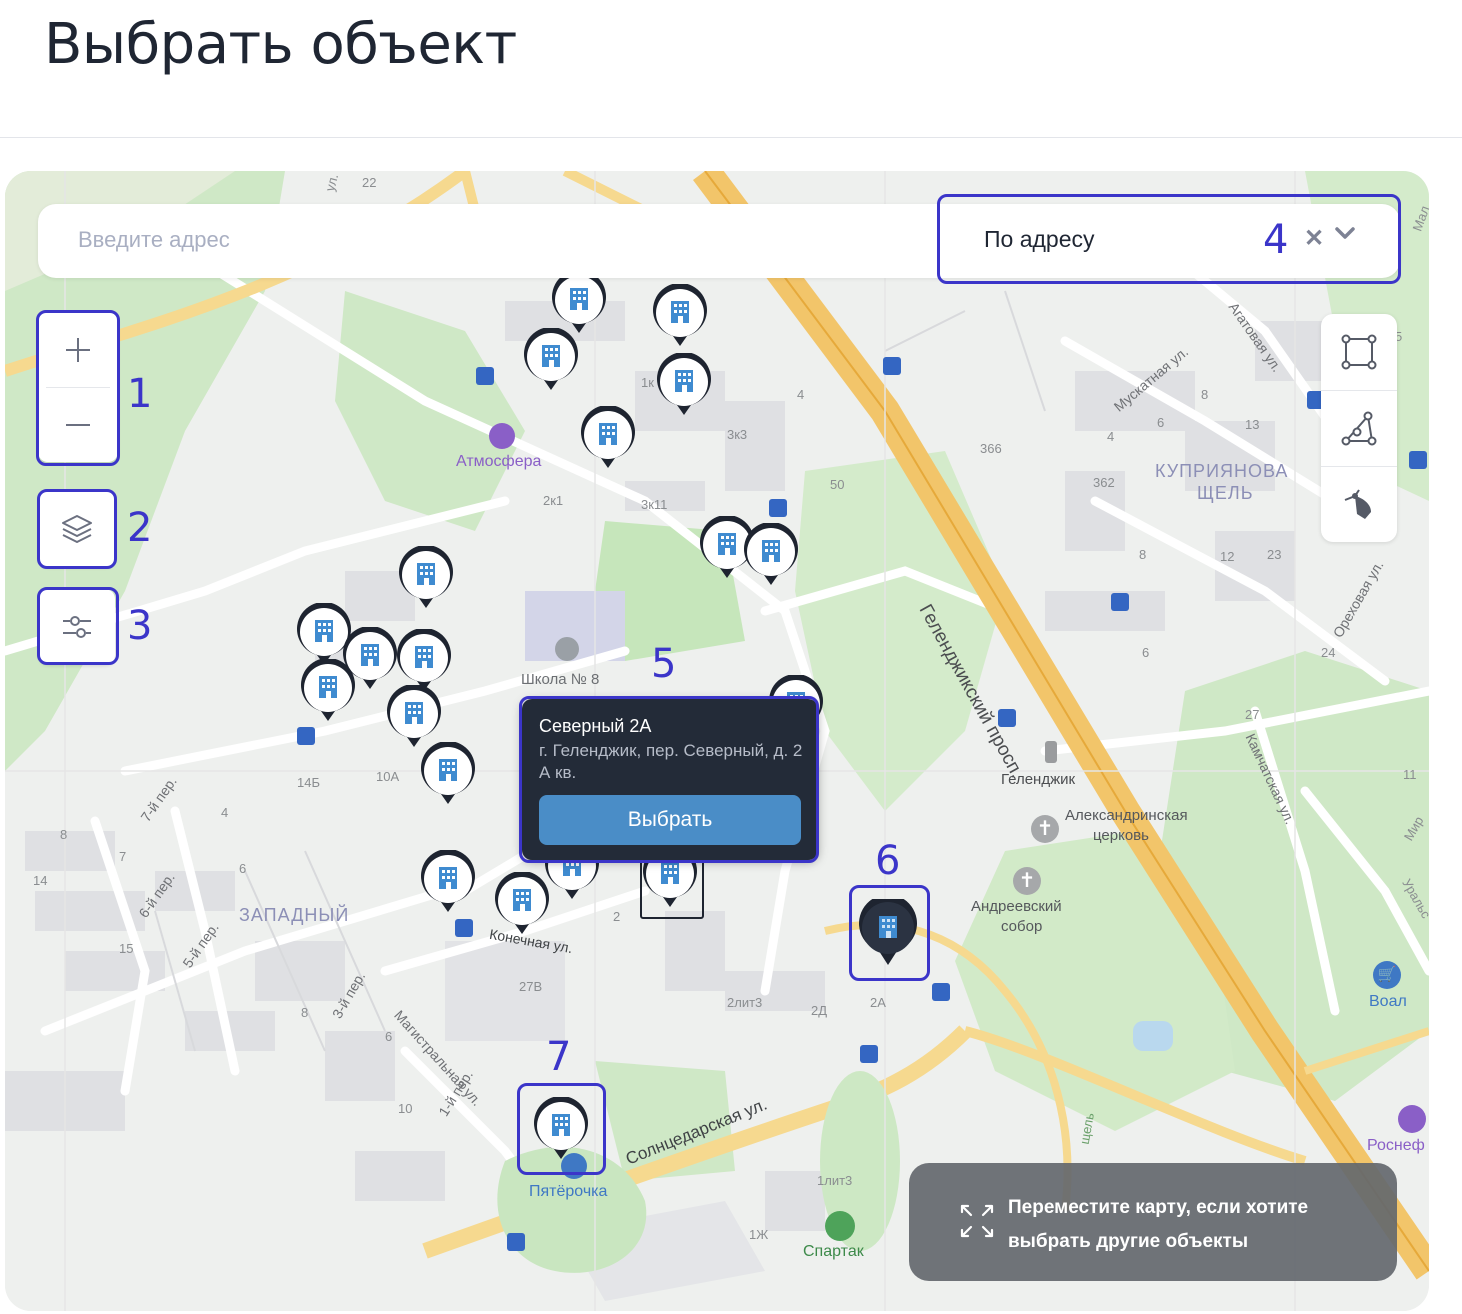 The height and width of the screenshot is (1314, 1462). I want to click on map-label-district: ЗАПАДНЫЙ, so click(294, 915).